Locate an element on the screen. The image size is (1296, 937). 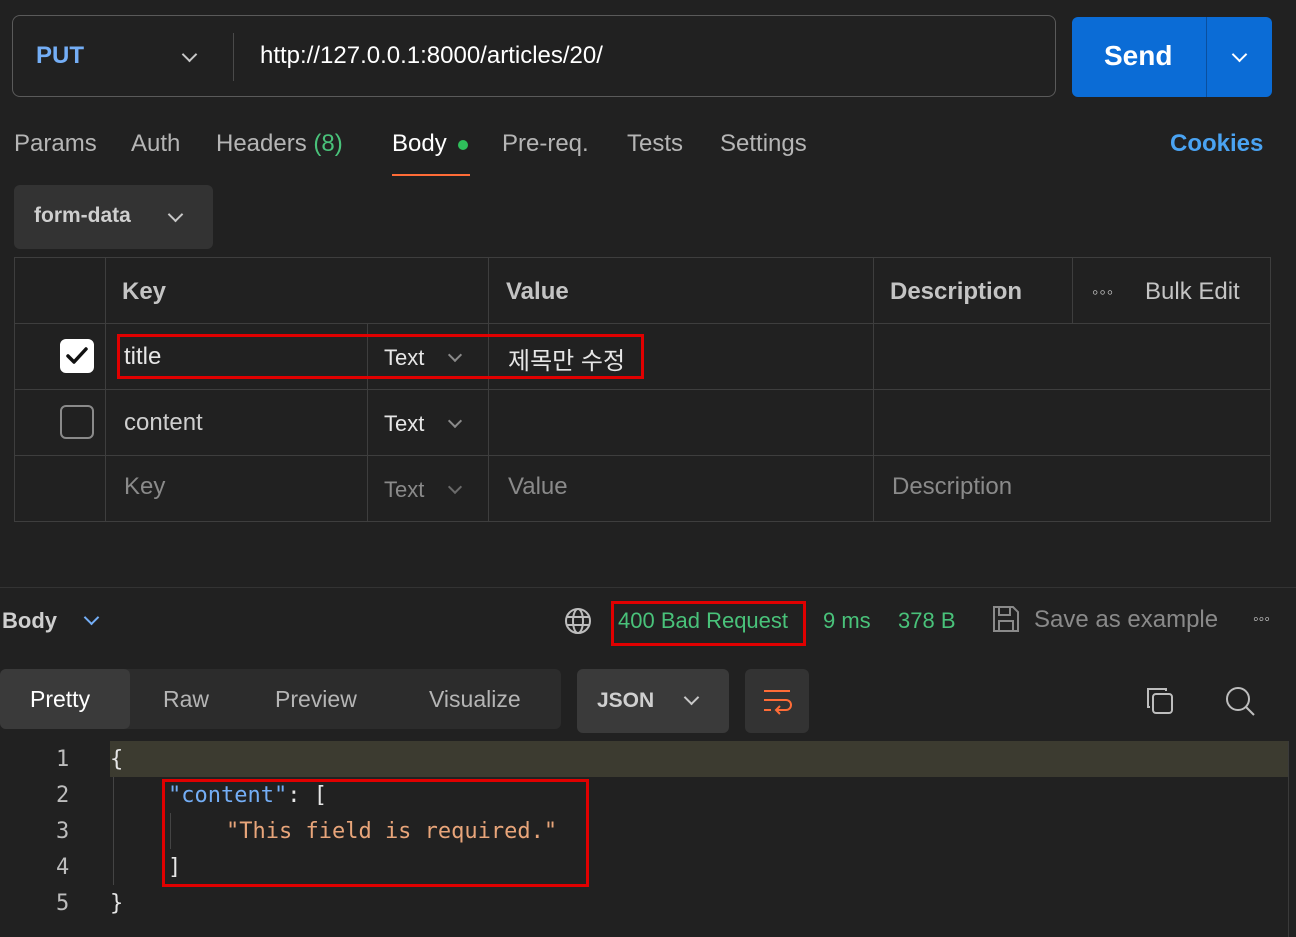
column-header-key: Key is located at coordinates (144, 291).